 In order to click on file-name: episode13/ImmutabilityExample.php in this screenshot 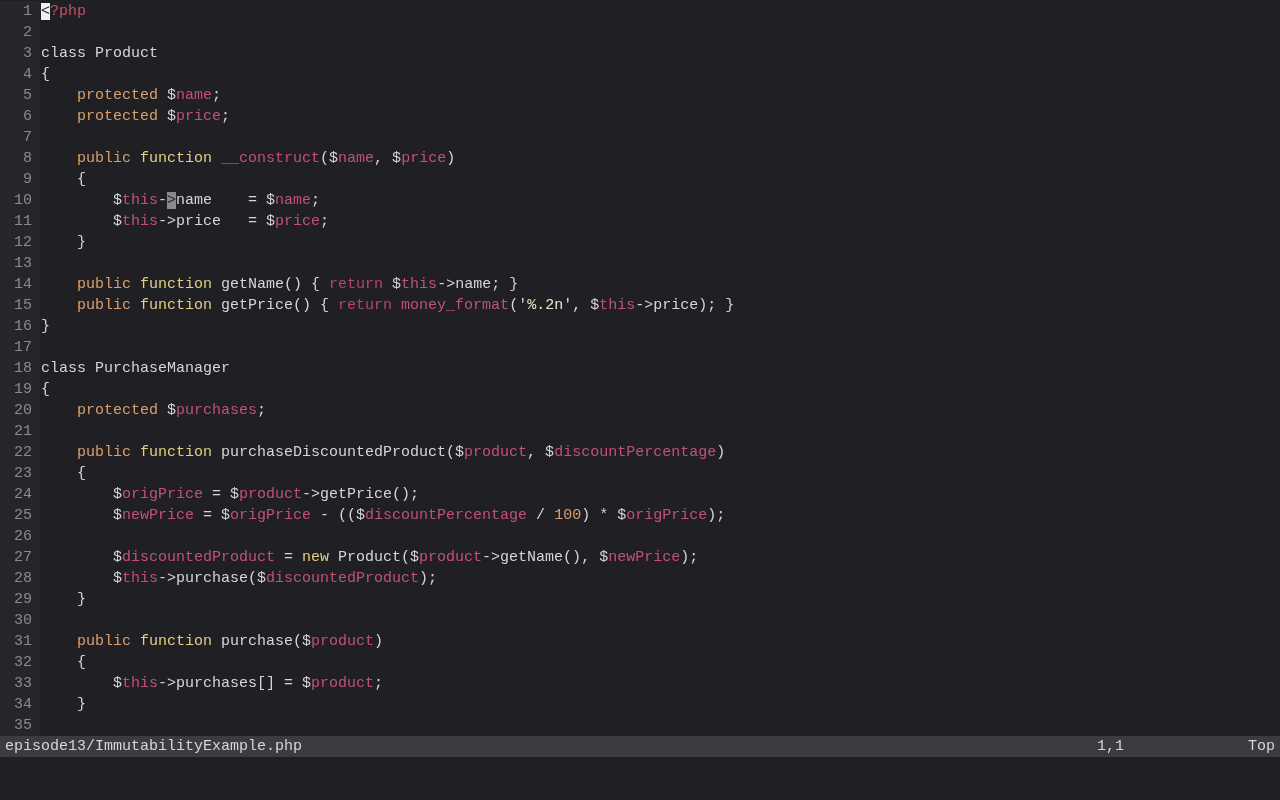, I will do `click(154, 747)`.